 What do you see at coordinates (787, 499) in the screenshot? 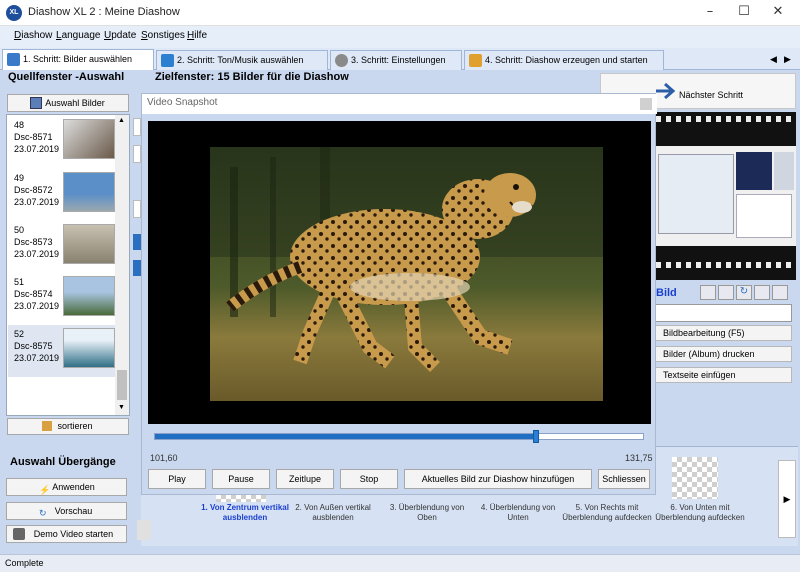
I see `strip-scroll-right: ▶` at bounding box center [787, 499].